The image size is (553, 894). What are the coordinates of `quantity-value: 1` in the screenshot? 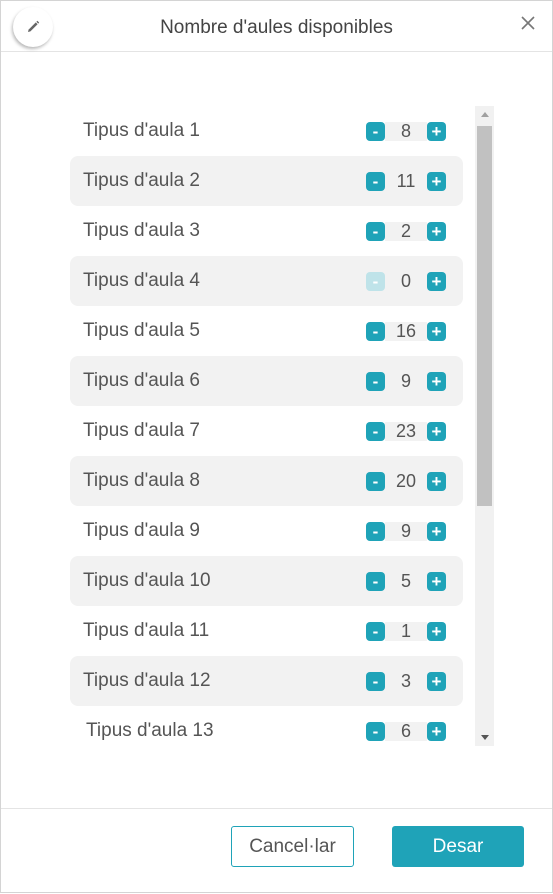 It's located at (406, 631).